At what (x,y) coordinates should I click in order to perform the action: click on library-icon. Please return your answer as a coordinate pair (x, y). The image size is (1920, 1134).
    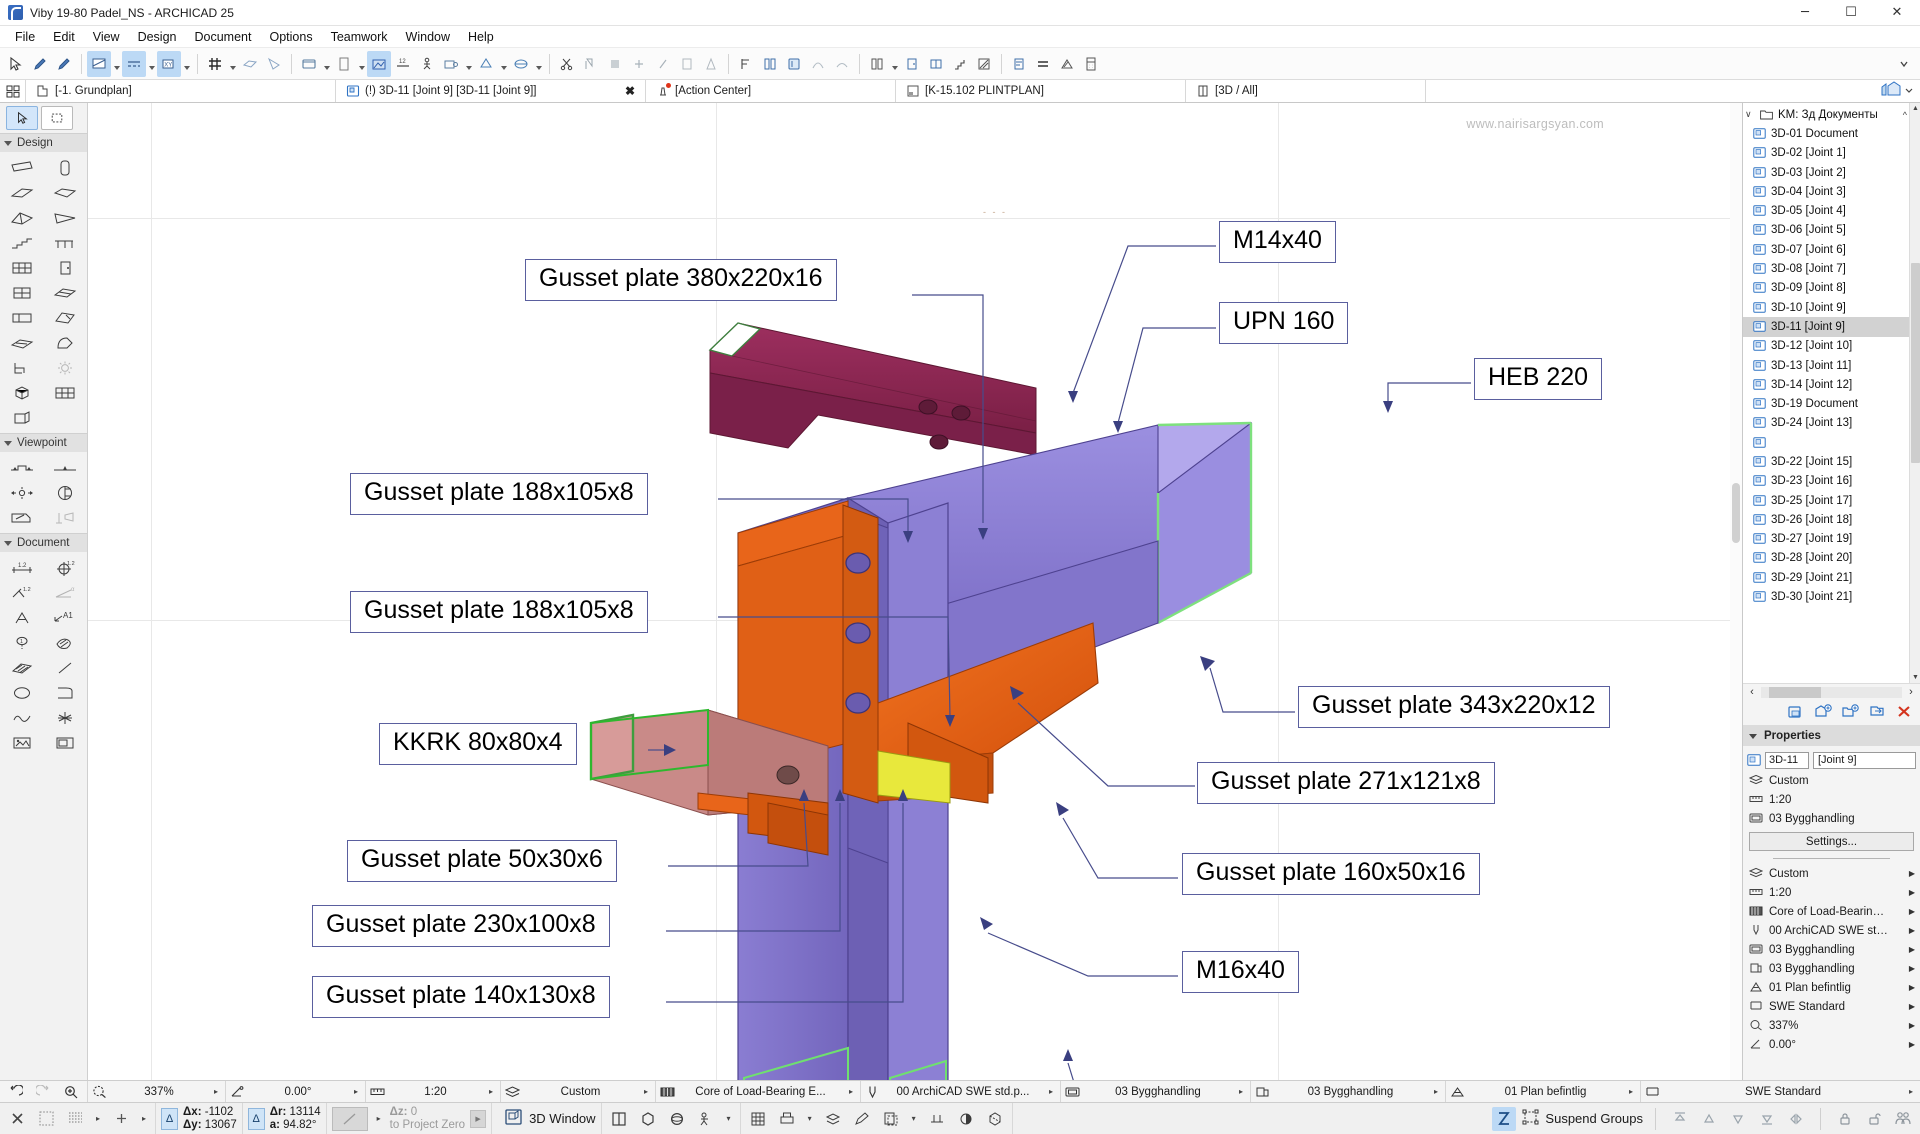
    Looking at the image, I should click on (770, 64).